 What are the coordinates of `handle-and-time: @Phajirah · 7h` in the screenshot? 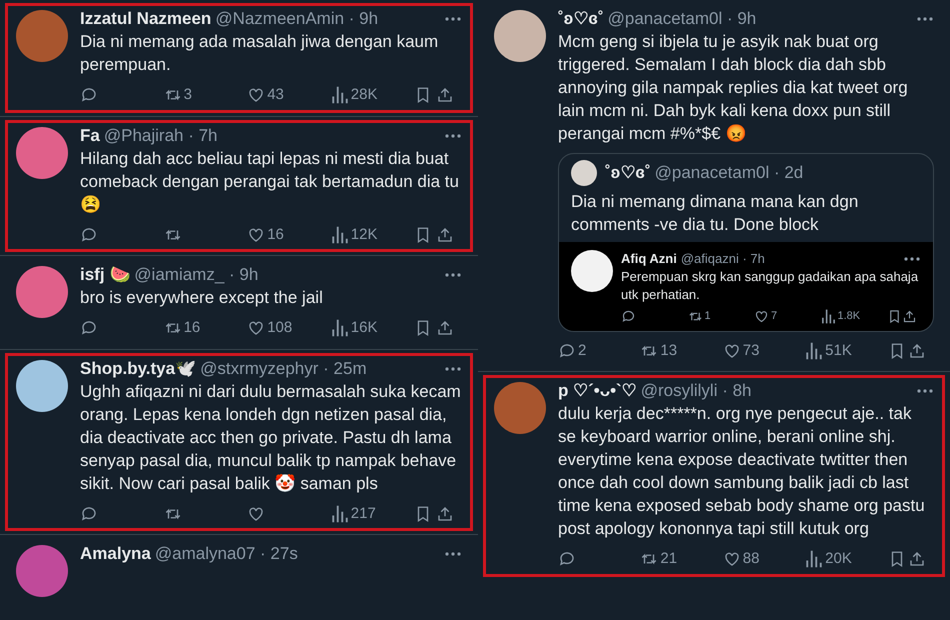 It's located at (161, 135).